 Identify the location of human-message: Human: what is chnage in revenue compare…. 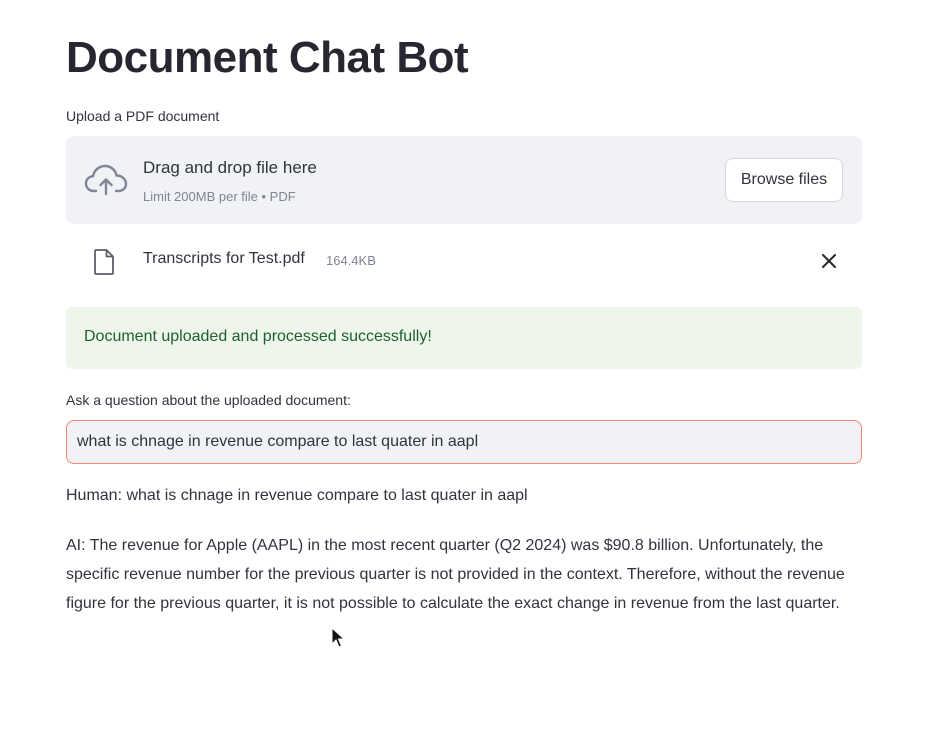
(297, 495).